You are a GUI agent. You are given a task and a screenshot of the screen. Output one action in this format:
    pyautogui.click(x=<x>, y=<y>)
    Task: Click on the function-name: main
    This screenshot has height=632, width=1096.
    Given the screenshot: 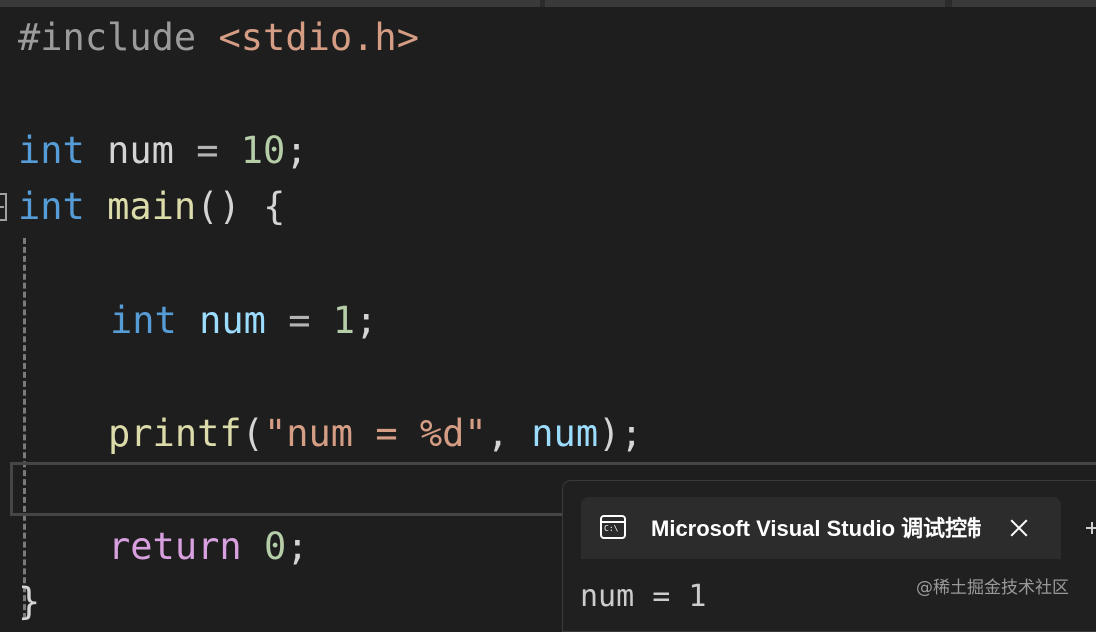 What is the action you would take?
    pyautogui.click(x=152, y=206)
    